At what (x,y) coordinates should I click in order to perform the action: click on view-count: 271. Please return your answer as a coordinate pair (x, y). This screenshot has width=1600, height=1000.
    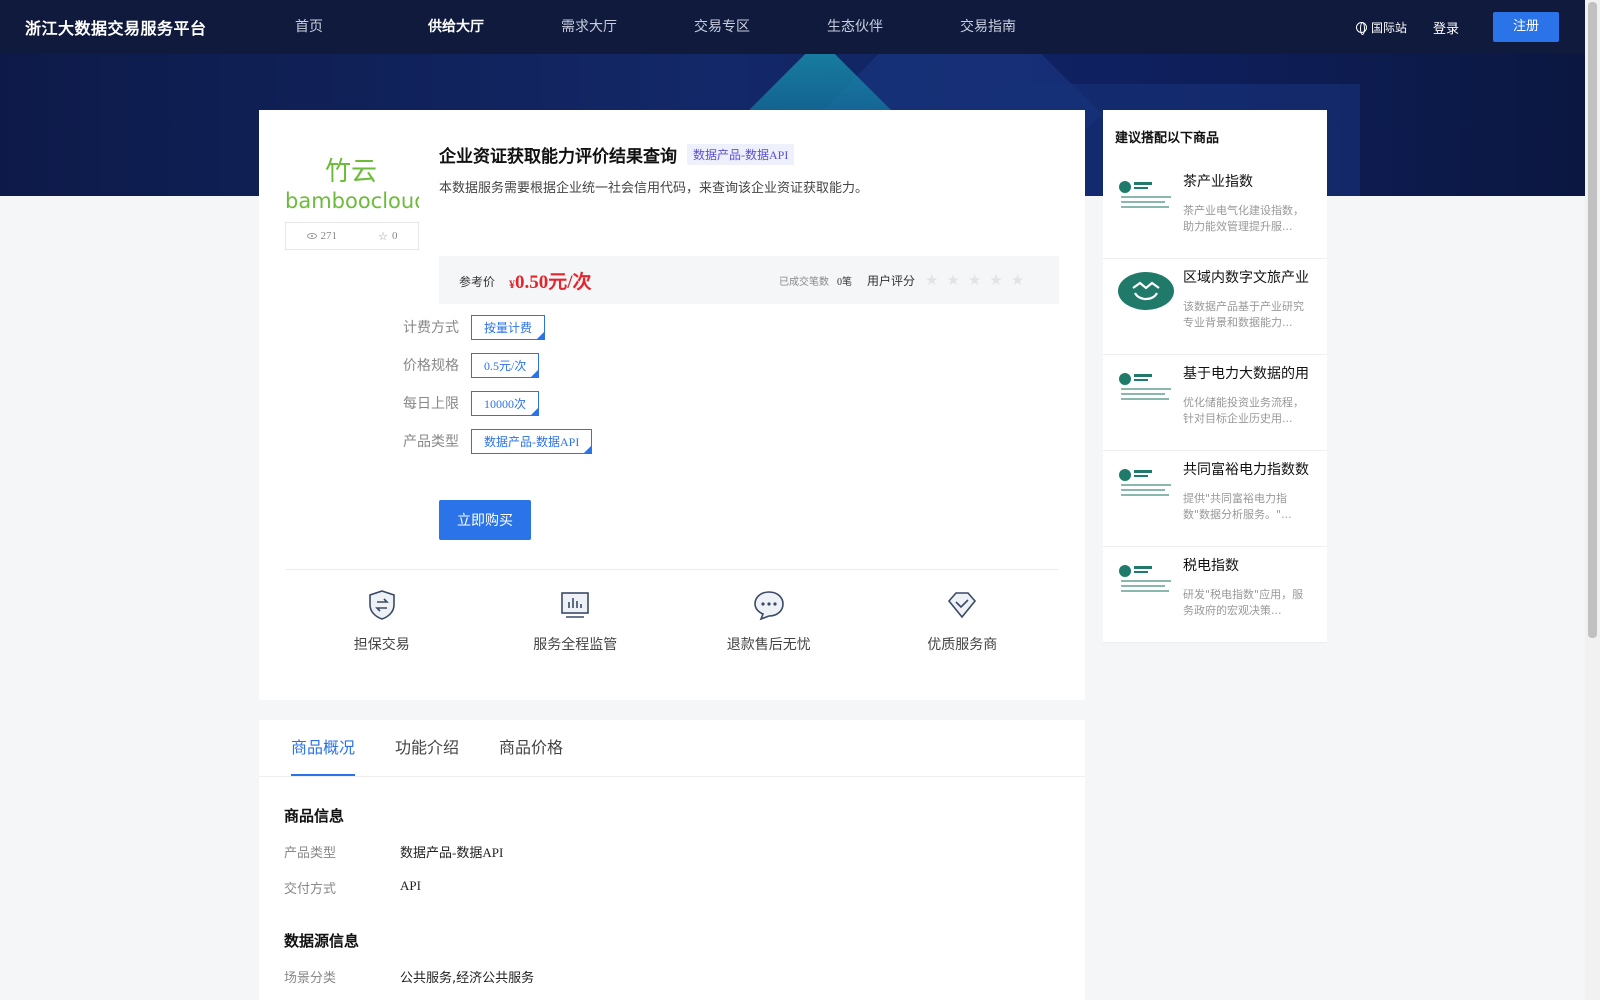
    Looking at the image, I should click on (322, 236).